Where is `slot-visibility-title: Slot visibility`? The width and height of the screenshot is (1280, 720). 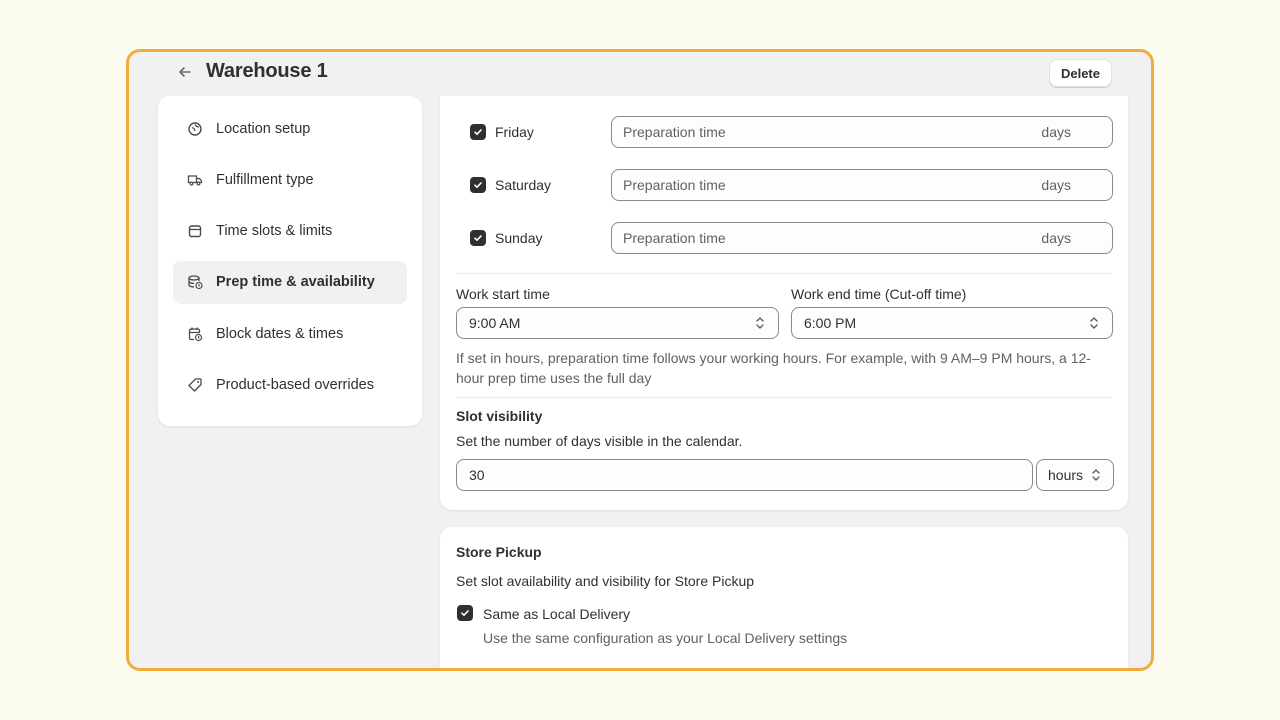
slot-visibility-title: Slot visibility is located at coordinates (499, 416).